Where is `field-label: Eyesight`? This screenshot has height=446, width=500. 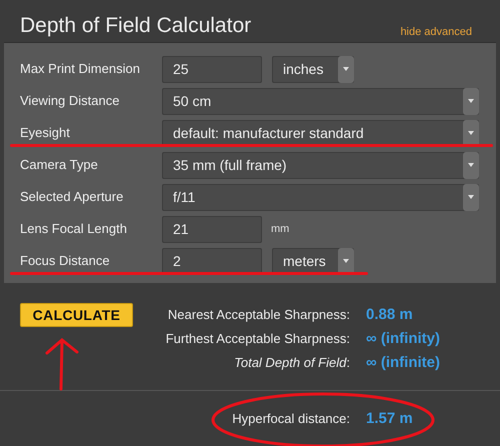
field-label: Eyesight is located at coordinates (45, 132).